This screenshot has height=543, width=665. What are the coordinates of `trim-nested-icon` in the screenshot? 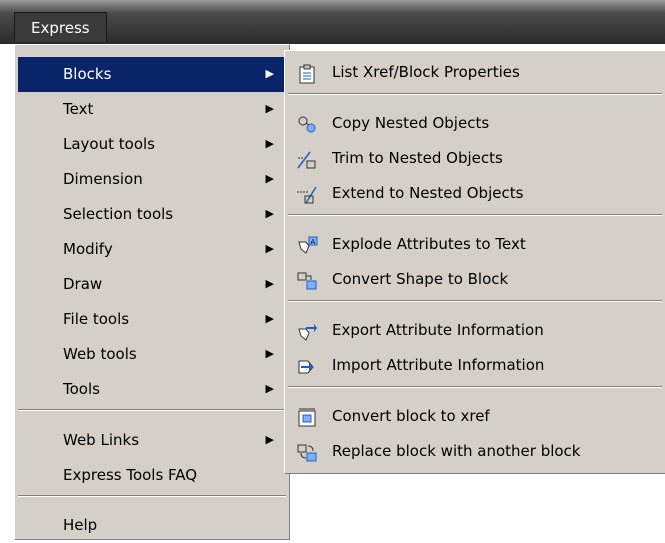 It's located at (307, 158).